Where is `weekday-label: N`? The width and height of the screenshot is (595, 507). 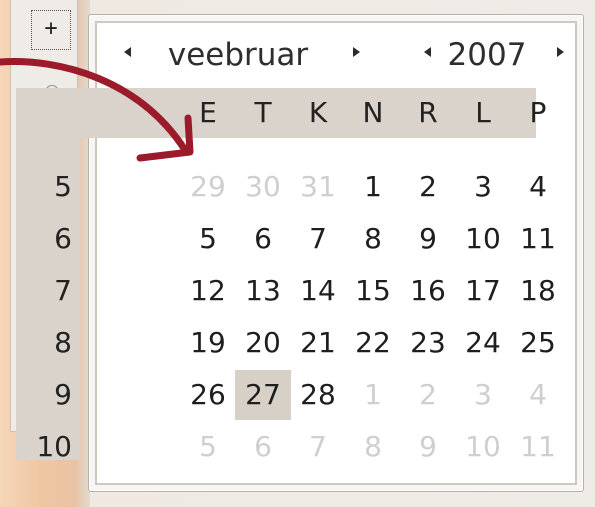
weekday-label: N is located at coordinates (373, 112).